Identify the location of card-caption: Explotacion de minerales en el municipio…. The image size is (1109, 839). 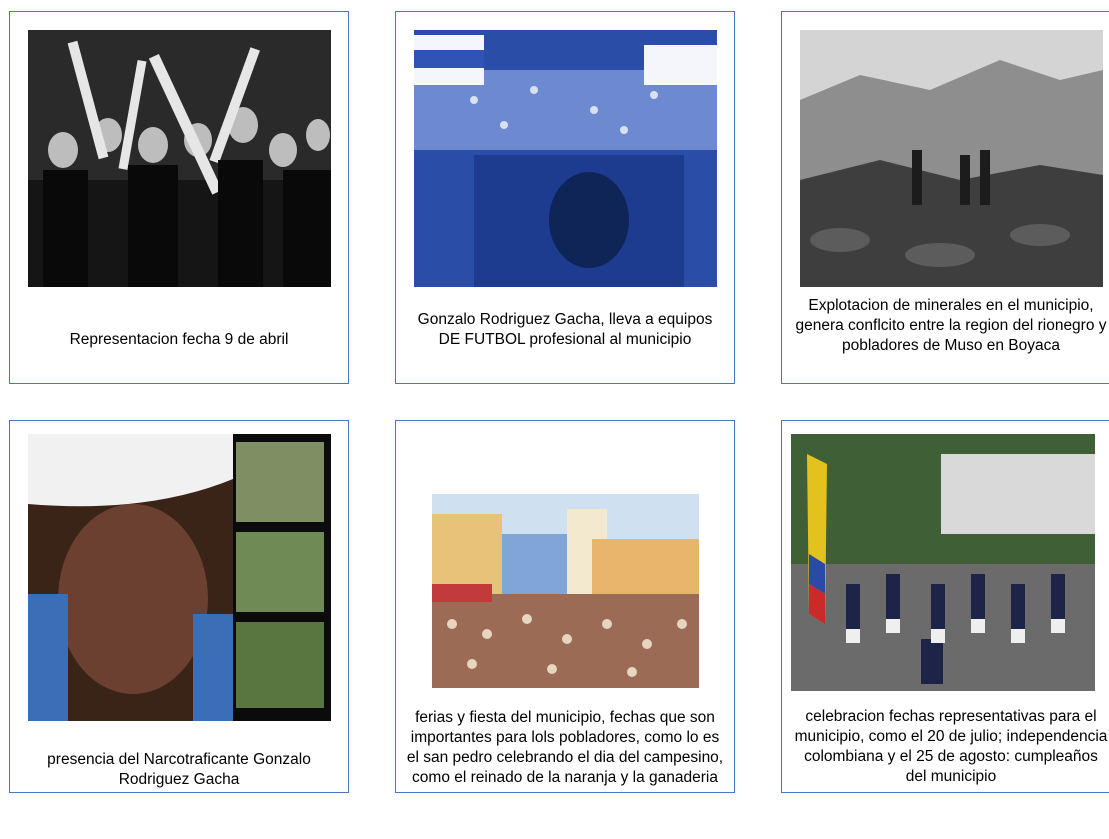
(951, 325).